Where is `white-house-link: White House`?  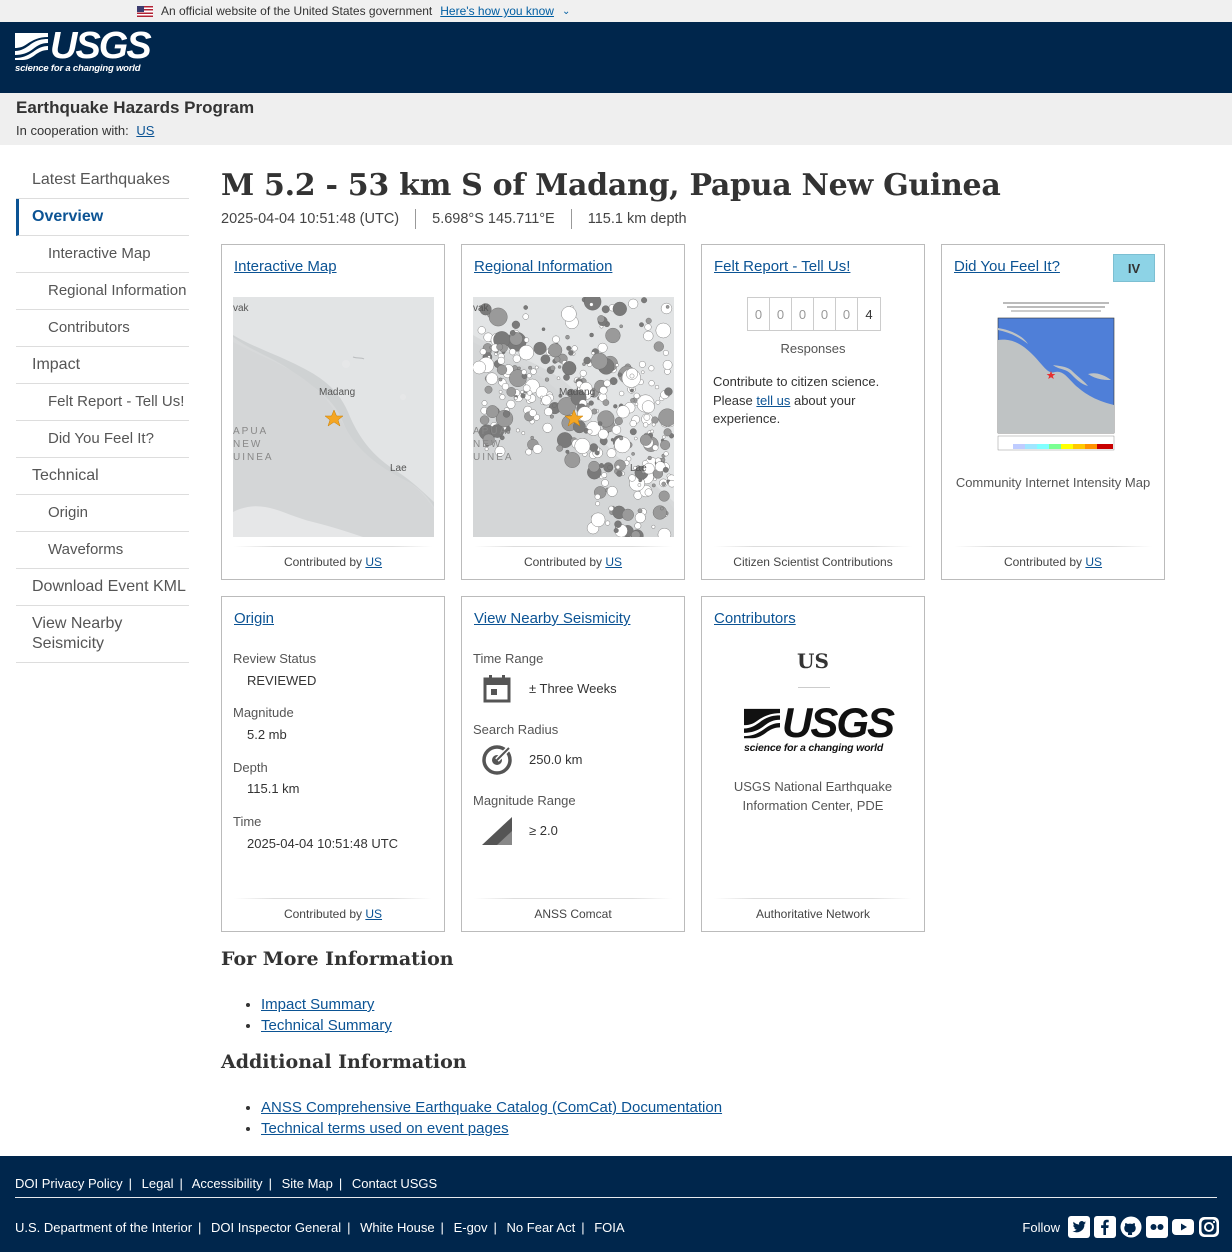 white-house-link: White House is located at coordinates (397, 1227).